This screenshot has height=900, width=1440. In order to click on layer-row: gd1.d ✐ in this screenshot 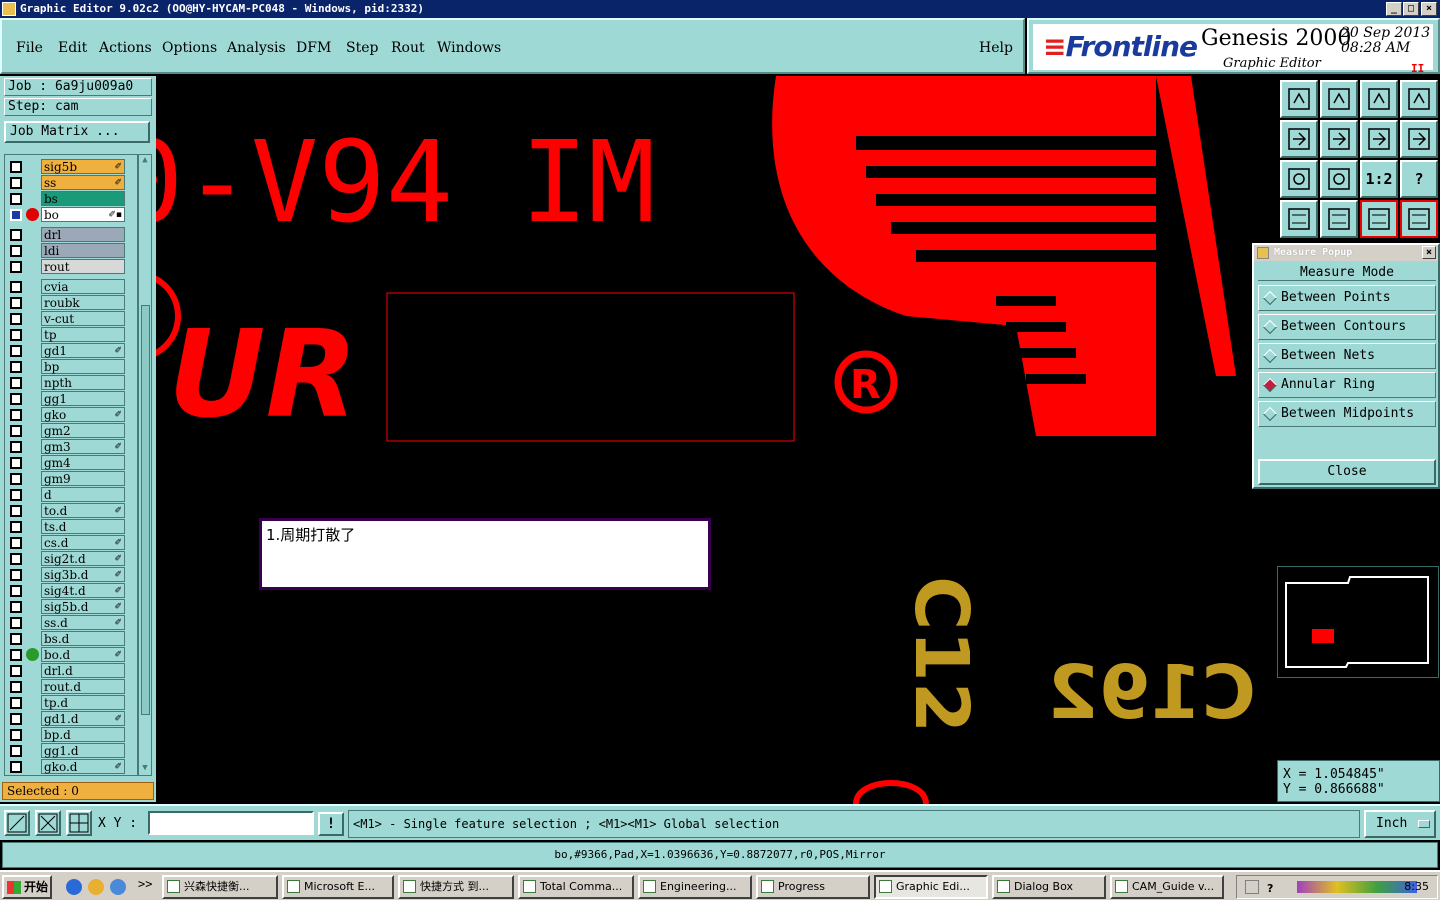, I will do `click(72, 718)`.